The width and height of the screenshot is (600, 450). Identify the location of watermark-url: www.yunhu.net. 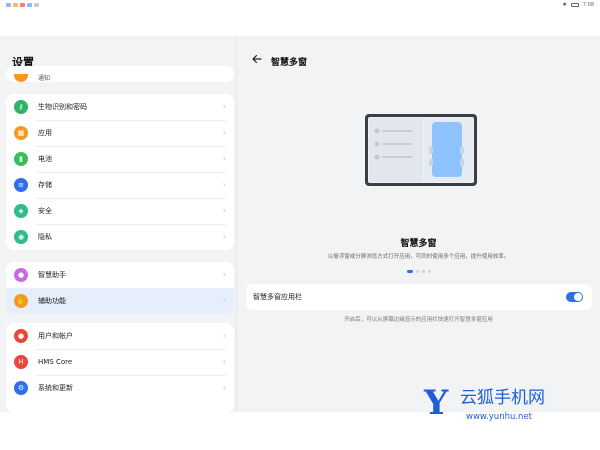
(499, 417).